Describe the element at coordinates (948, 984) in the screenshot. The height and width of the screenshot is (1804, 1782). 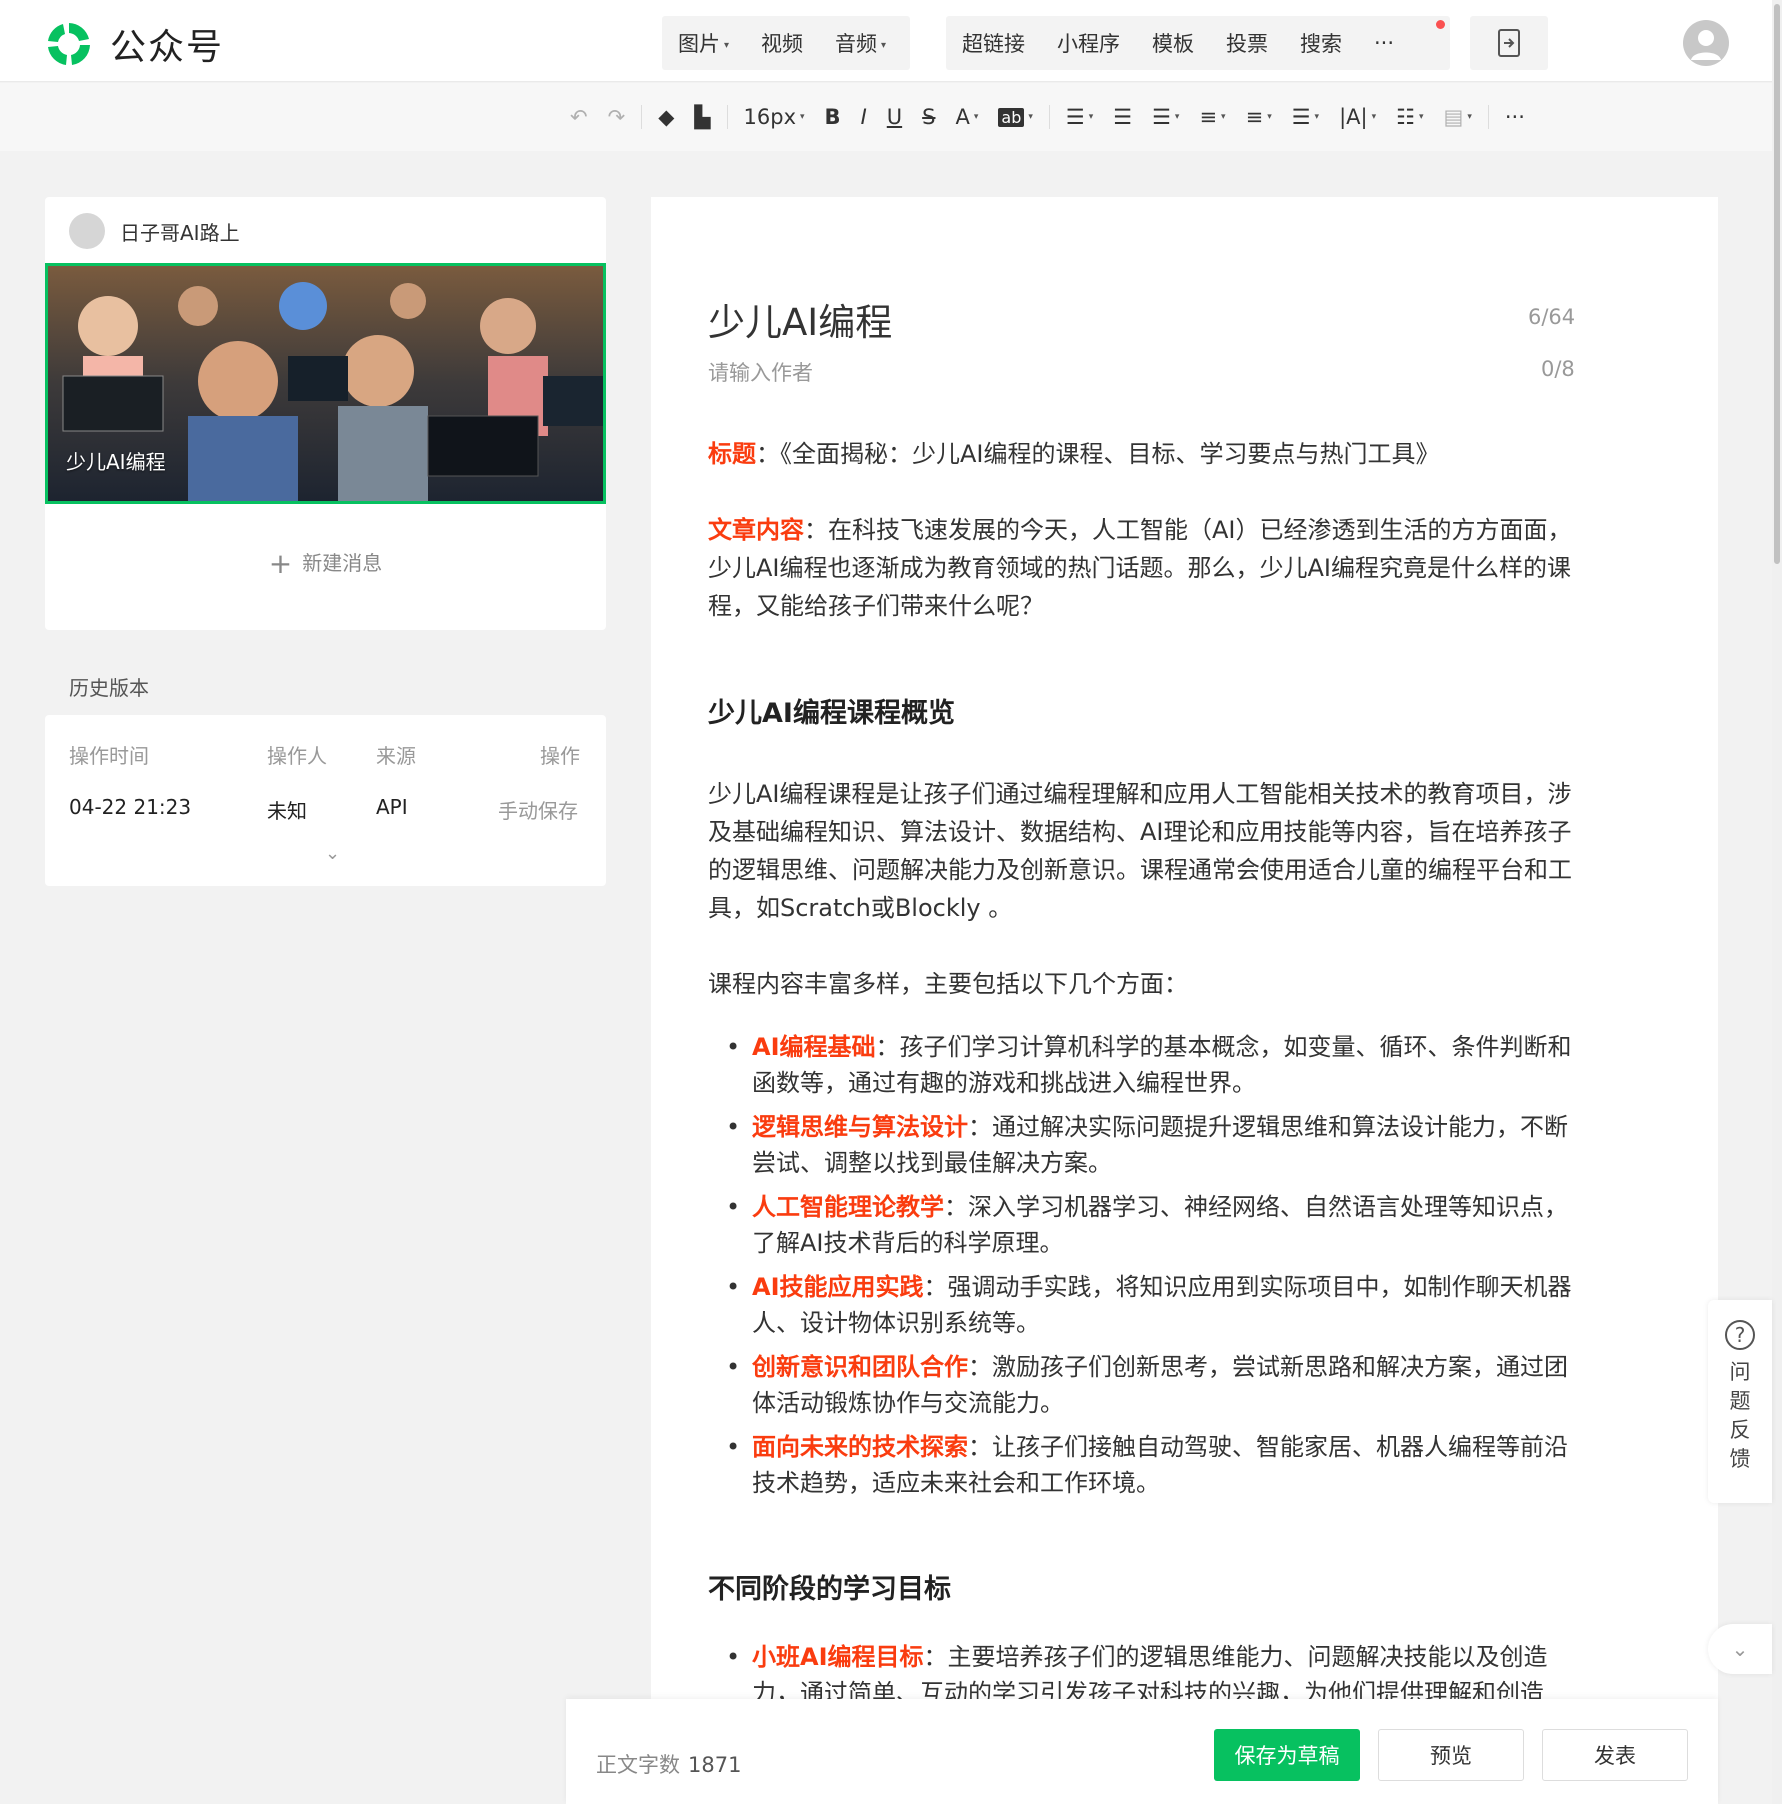
I see `paragraph: 课程内容丰富多样，主要包括以下几个方面：` at that location.